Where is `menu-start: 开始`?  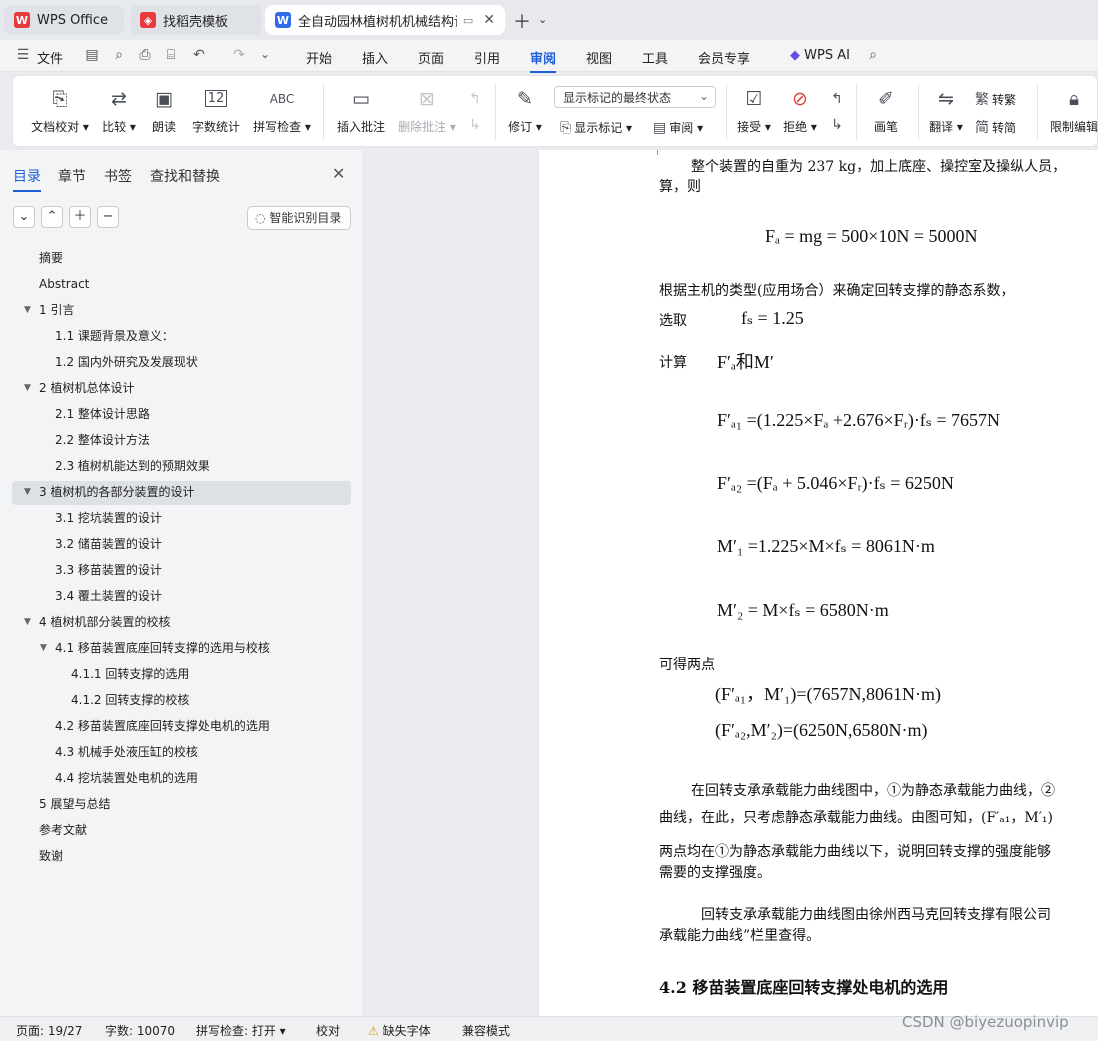 menu-start: 开始 is located at coordinates (319, 57).